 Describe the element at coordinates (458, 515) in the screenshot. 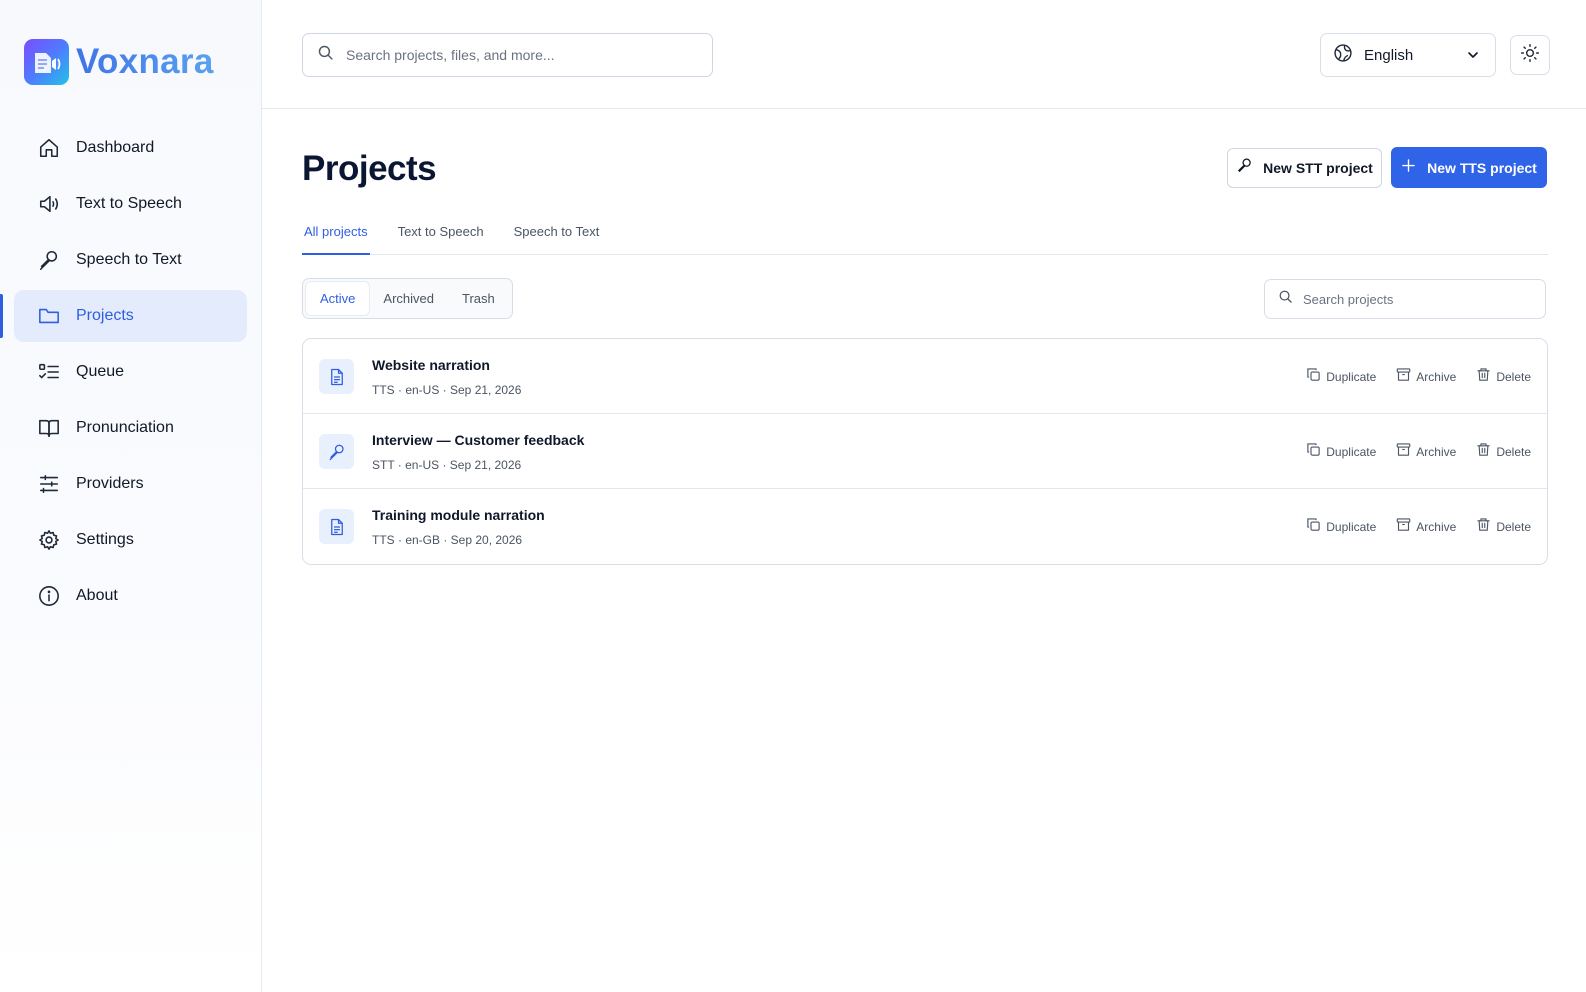

I see `project-title: Training module narration` at that location.